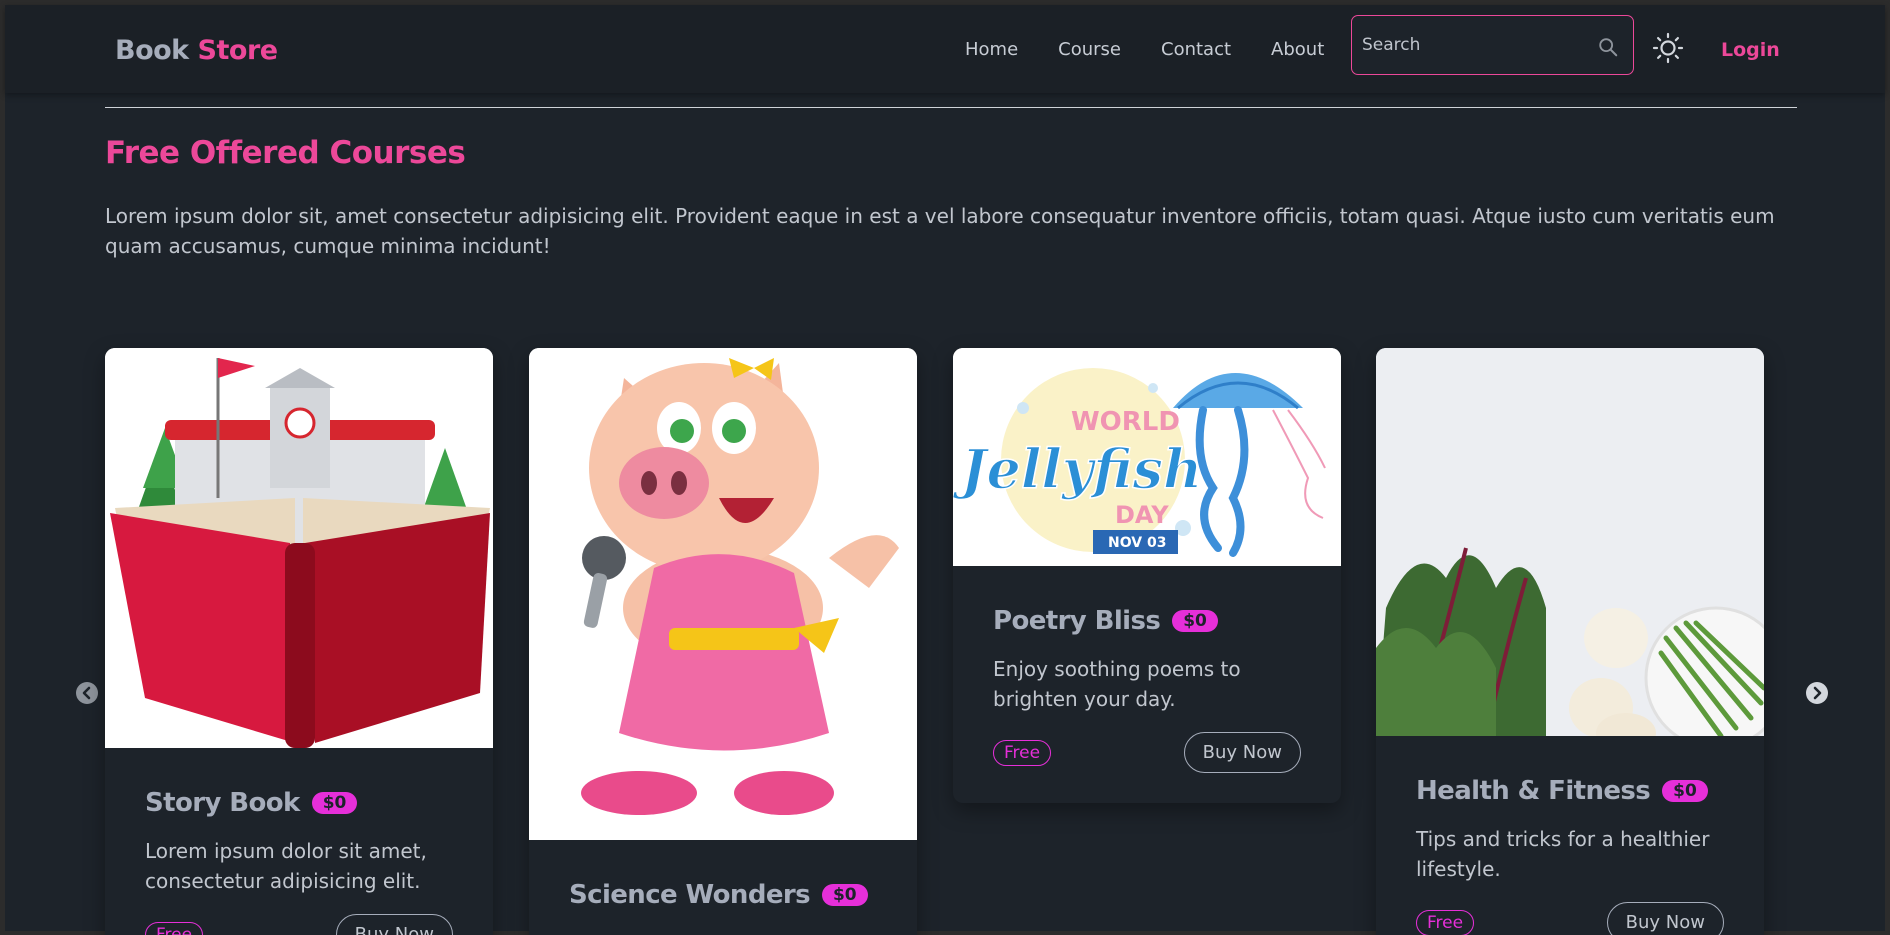 This screenshot has width=1890, height=935. Describe the element at coordinates (1570, 542) in the screenshot. I see `health-fitness-image` at that location.